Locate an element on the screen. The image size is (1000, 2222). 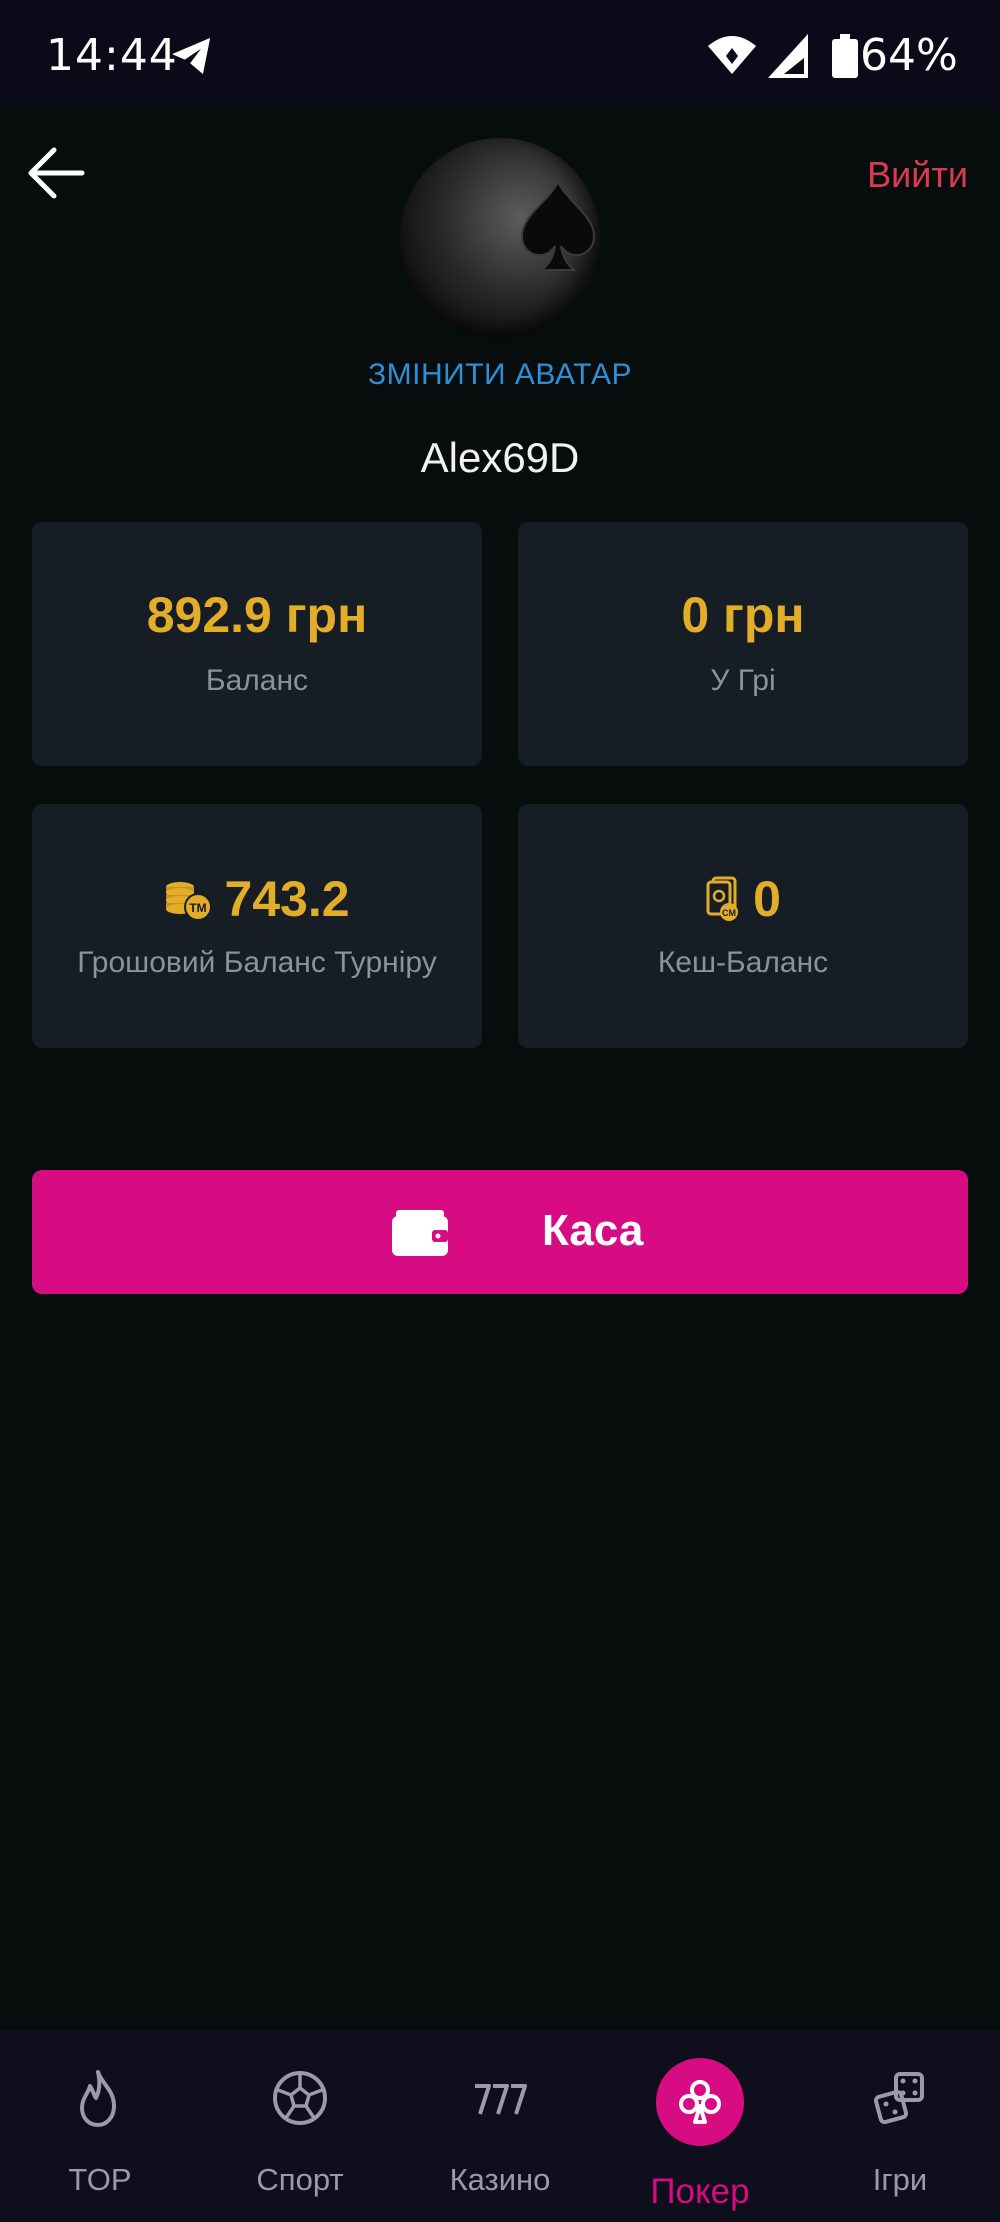
logout-link: Вийти is located at coordinates (917, 175).